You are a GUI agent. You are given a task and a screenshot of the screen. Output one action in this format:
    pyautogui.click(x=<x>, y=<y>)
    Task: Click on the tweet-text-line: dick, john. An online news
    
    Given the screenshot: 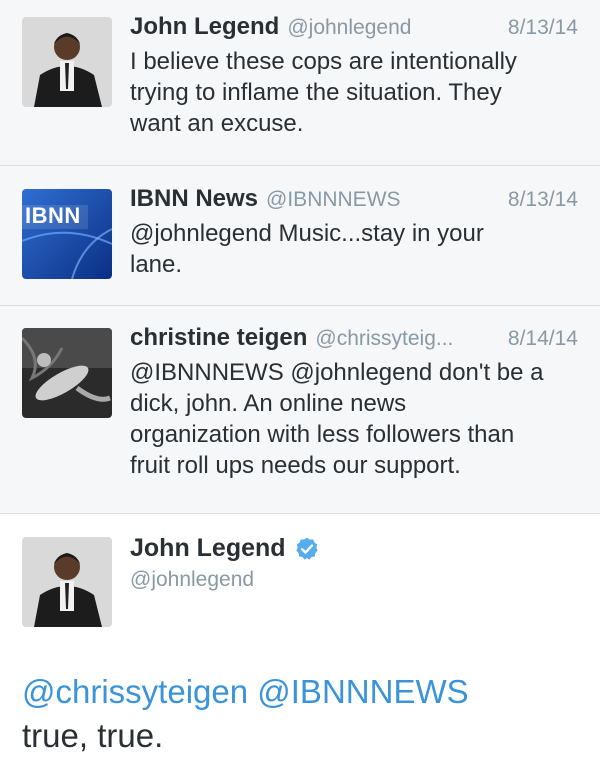 What is the action you would take?
    pyautogui.click(x=268, y=403)
    